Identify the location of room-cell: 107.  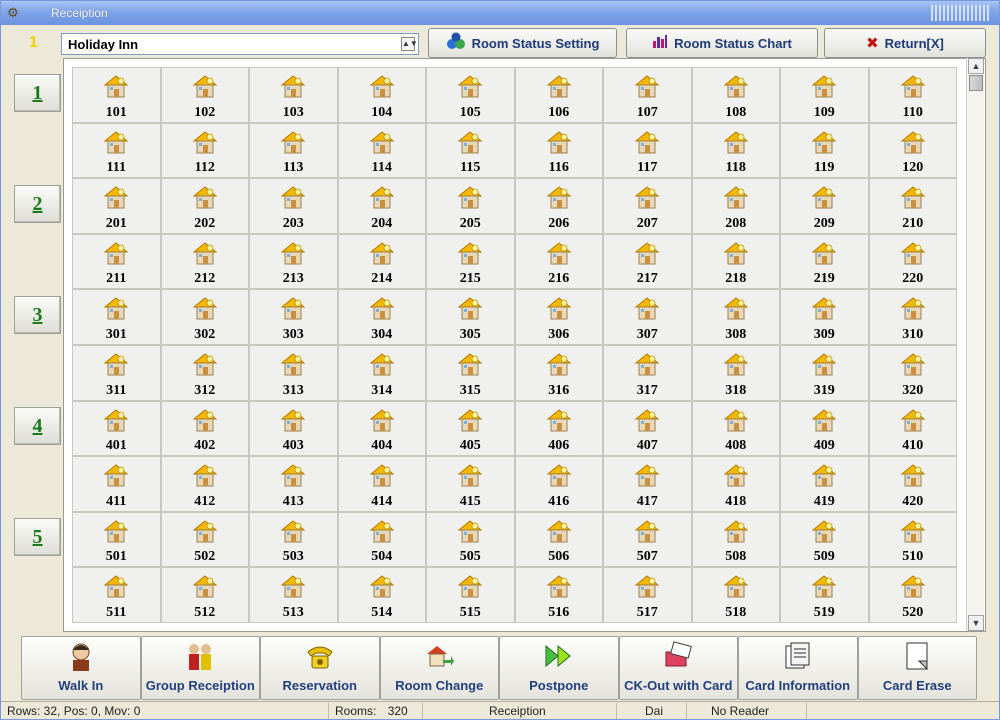
(647, 95).